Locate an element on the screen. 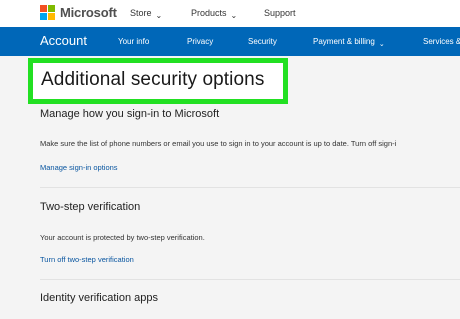 Image resolution: width=460 pixels, height=319 pixels. logo-square-yellow is located at coordinates (51, 16).